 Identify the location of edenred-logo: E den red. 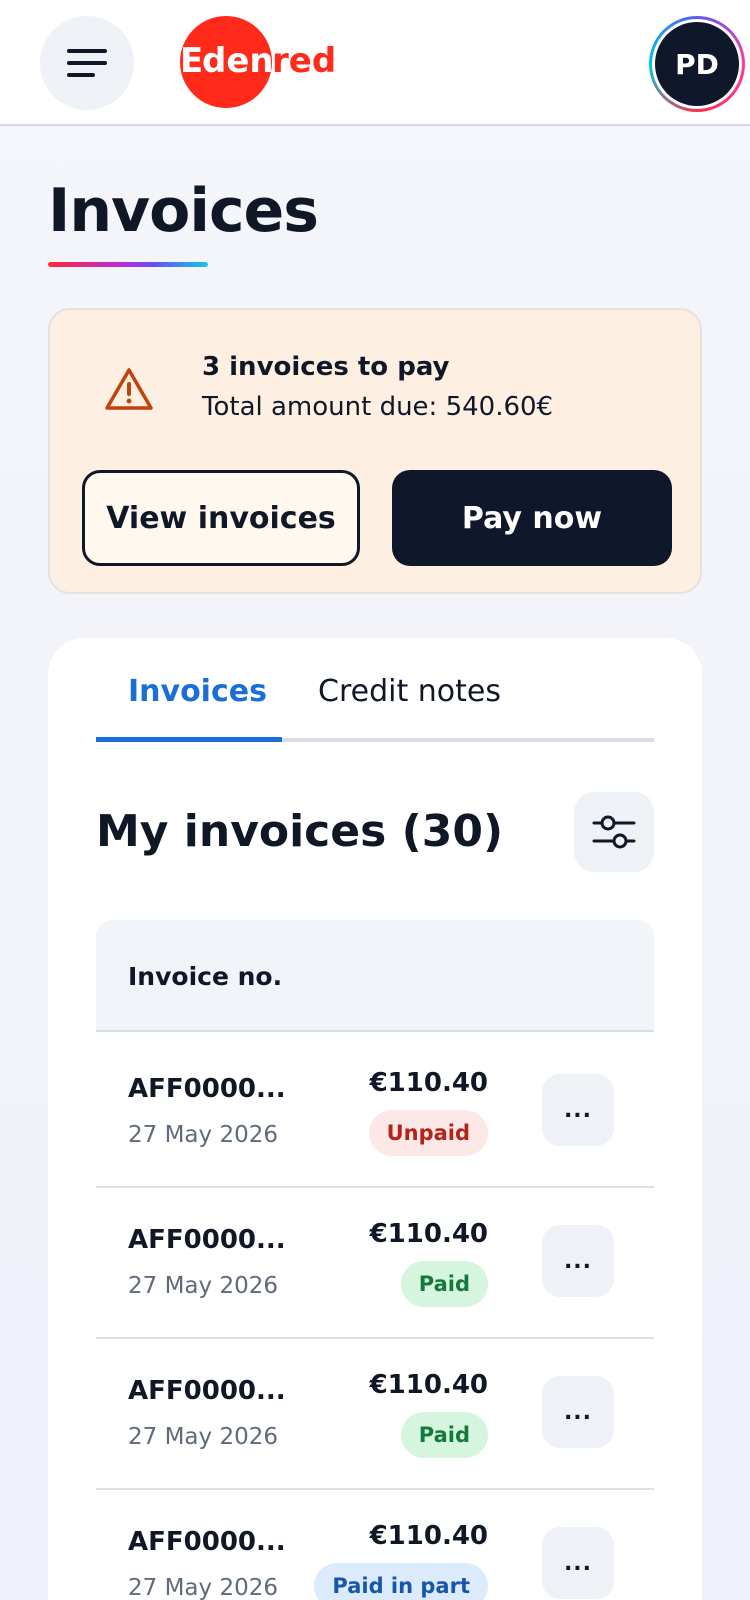
(261, 64).